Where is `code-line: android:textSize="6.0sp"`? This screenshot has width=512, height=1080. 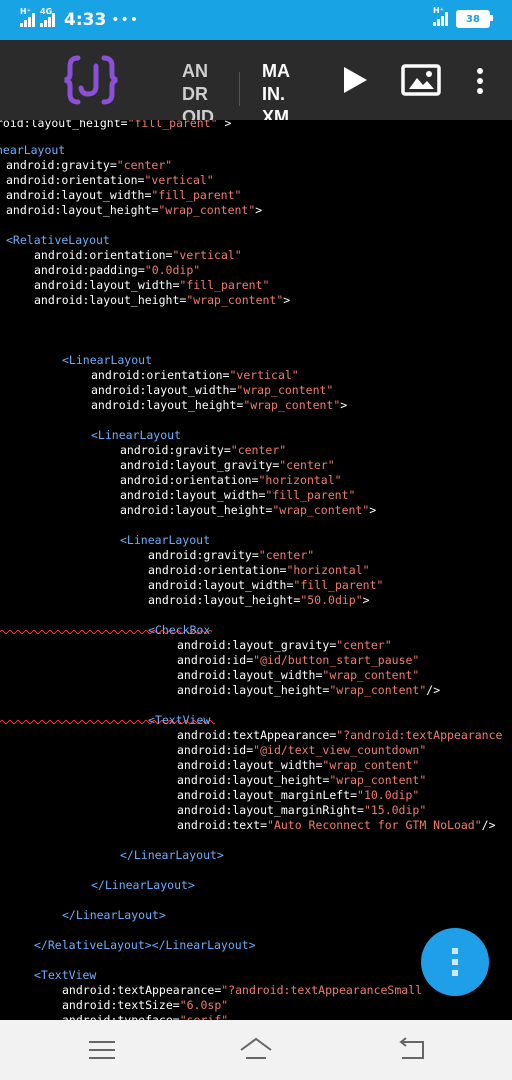 code-line: android:textSize="6.0sp" is located at coordinates (145, 1005).